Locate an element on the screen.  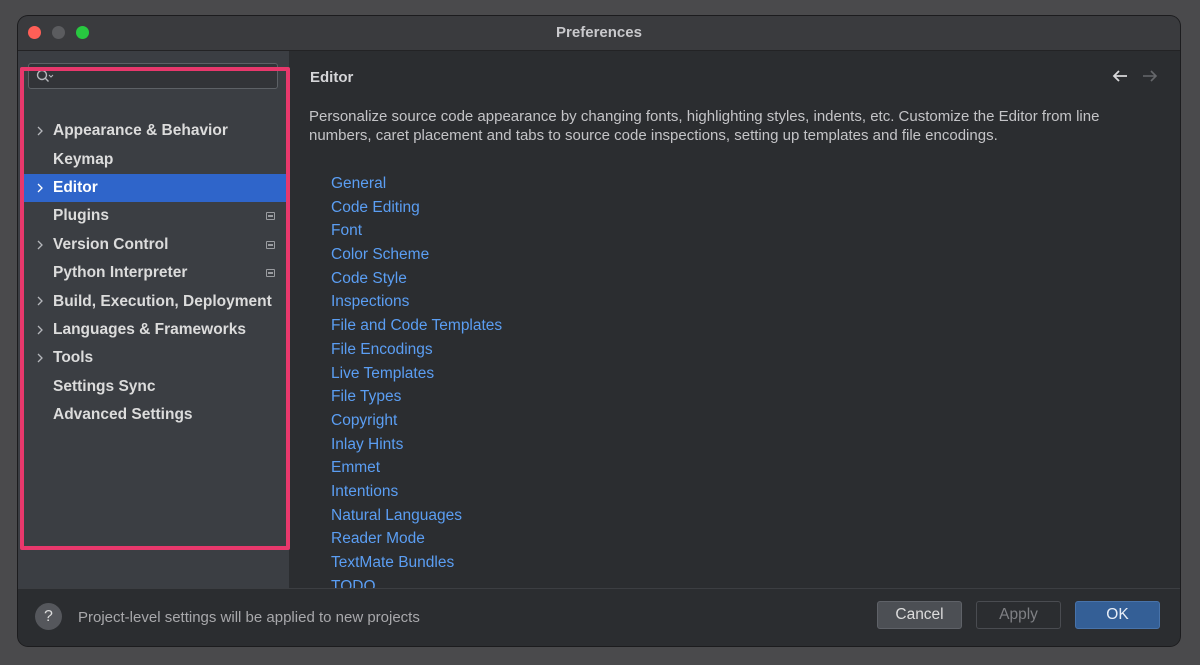
link-code-editing: Code Editing is located at coordinates (416, 209).